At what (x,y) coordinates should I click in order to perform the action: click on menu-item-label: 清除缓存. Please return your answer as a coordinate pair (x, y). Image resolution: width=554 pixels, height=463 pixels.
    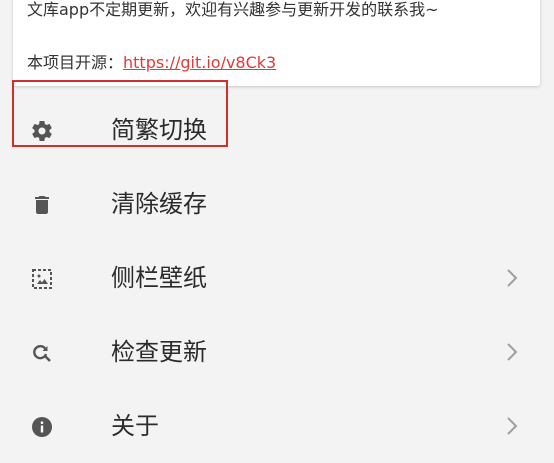
    Looking at the image, I should click on (159, 204).